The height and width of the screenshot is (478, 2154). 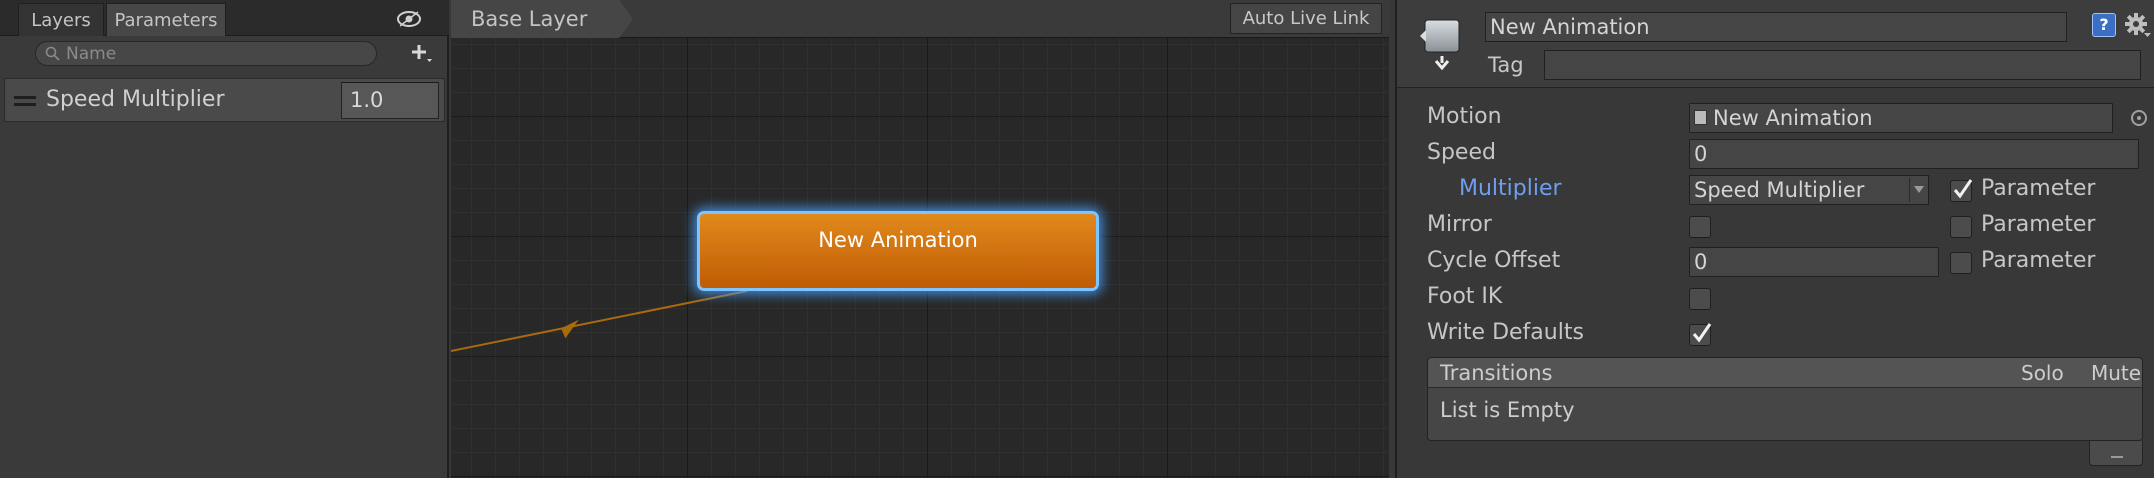 What do you see at coordinates (1814, 262) in the screenshot?
I see `cycle-offset-field: 0` at bounding box center [1814, 262].